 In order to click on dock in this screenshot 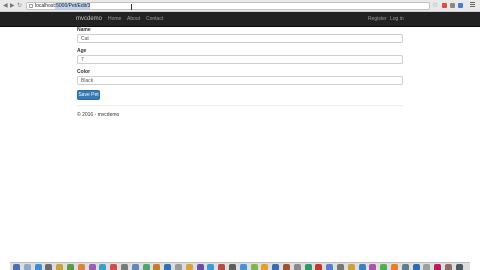, I will do `click(240, 266)`.